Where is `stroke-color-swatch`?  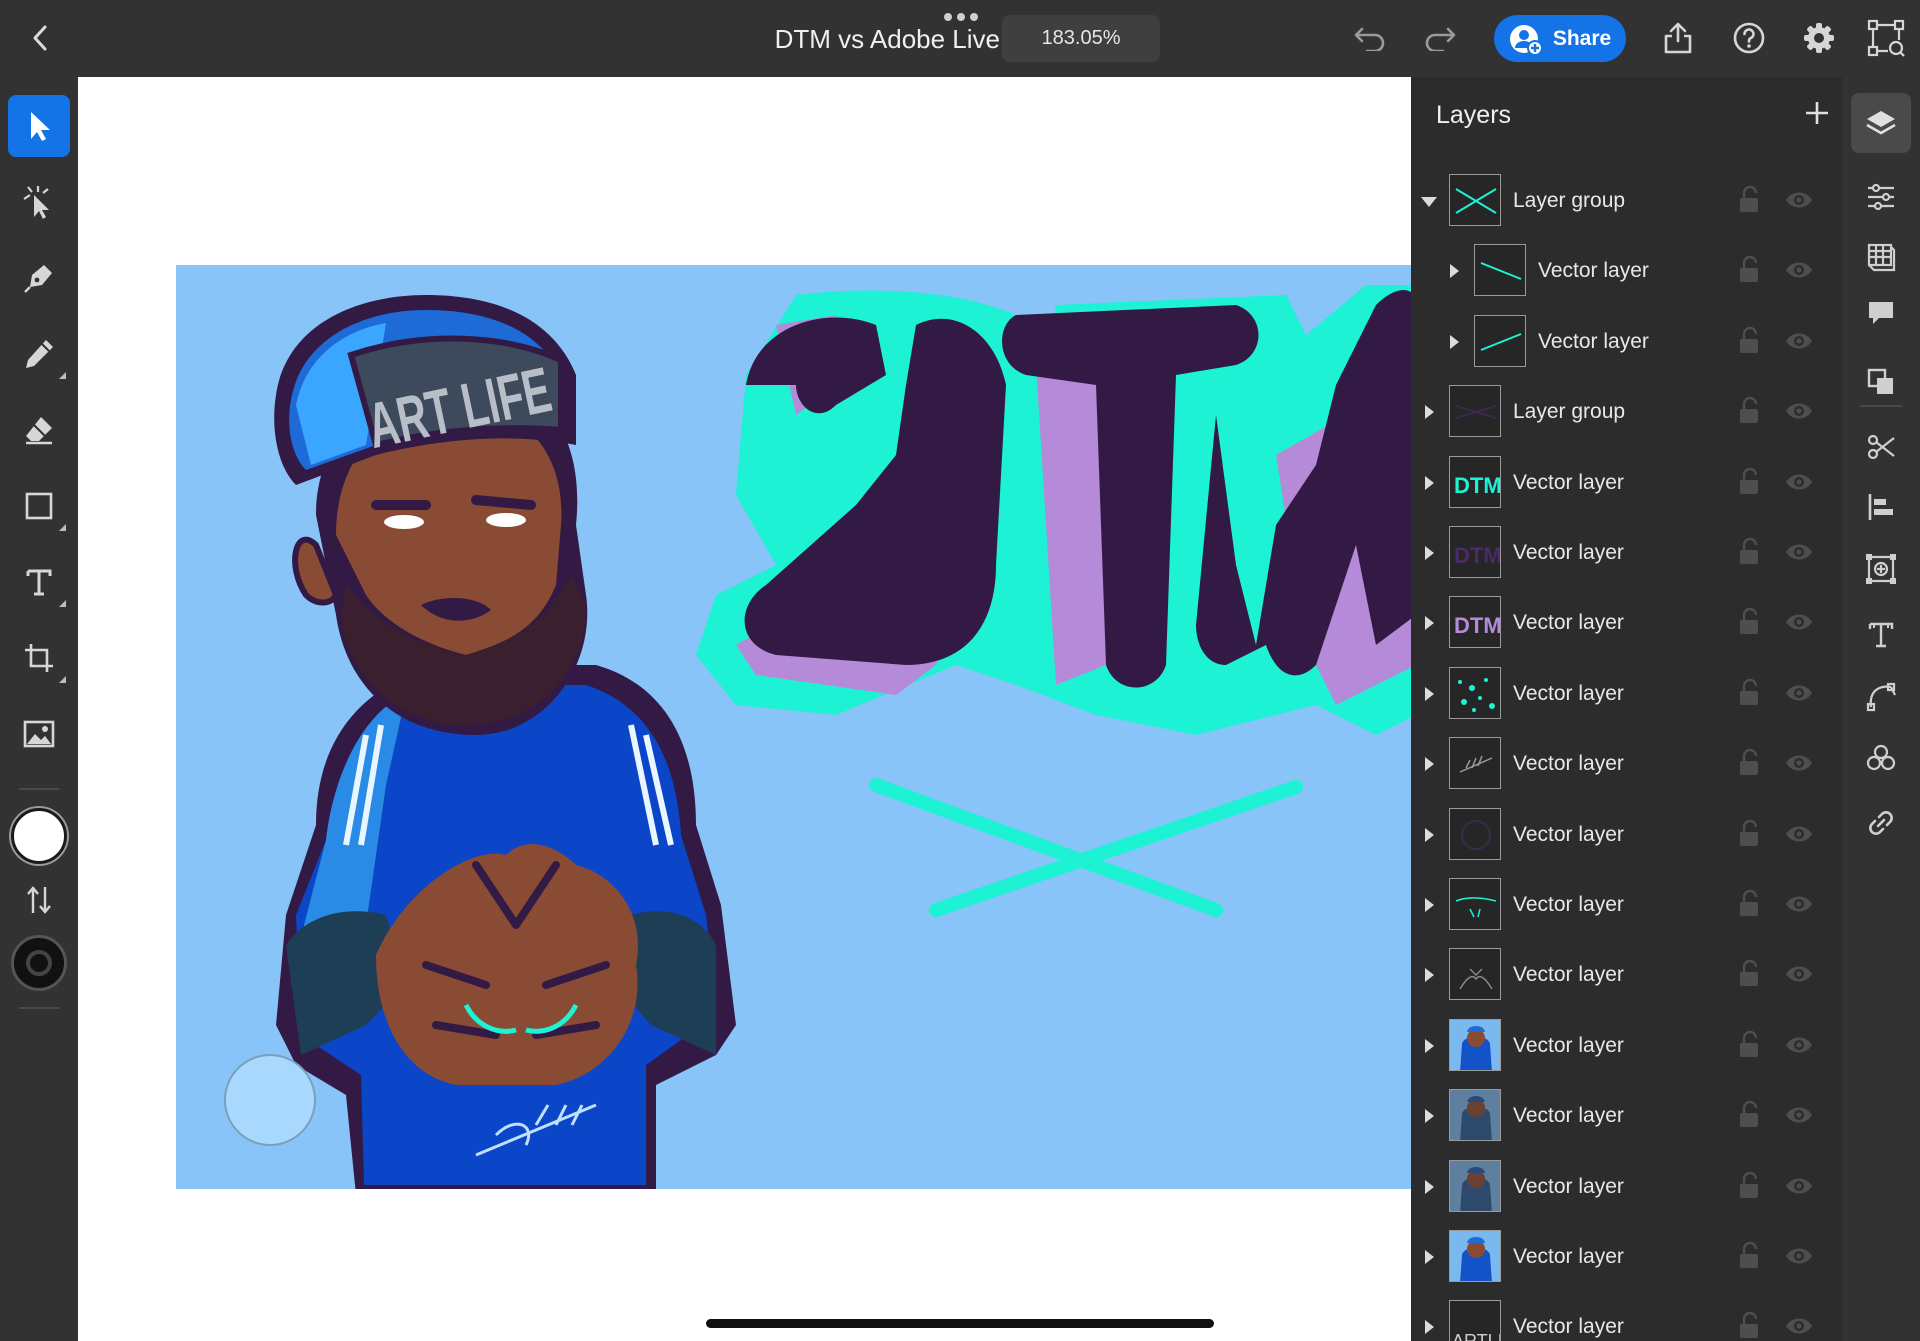
stroke-color-swatch is located at coordinates (39, 963).